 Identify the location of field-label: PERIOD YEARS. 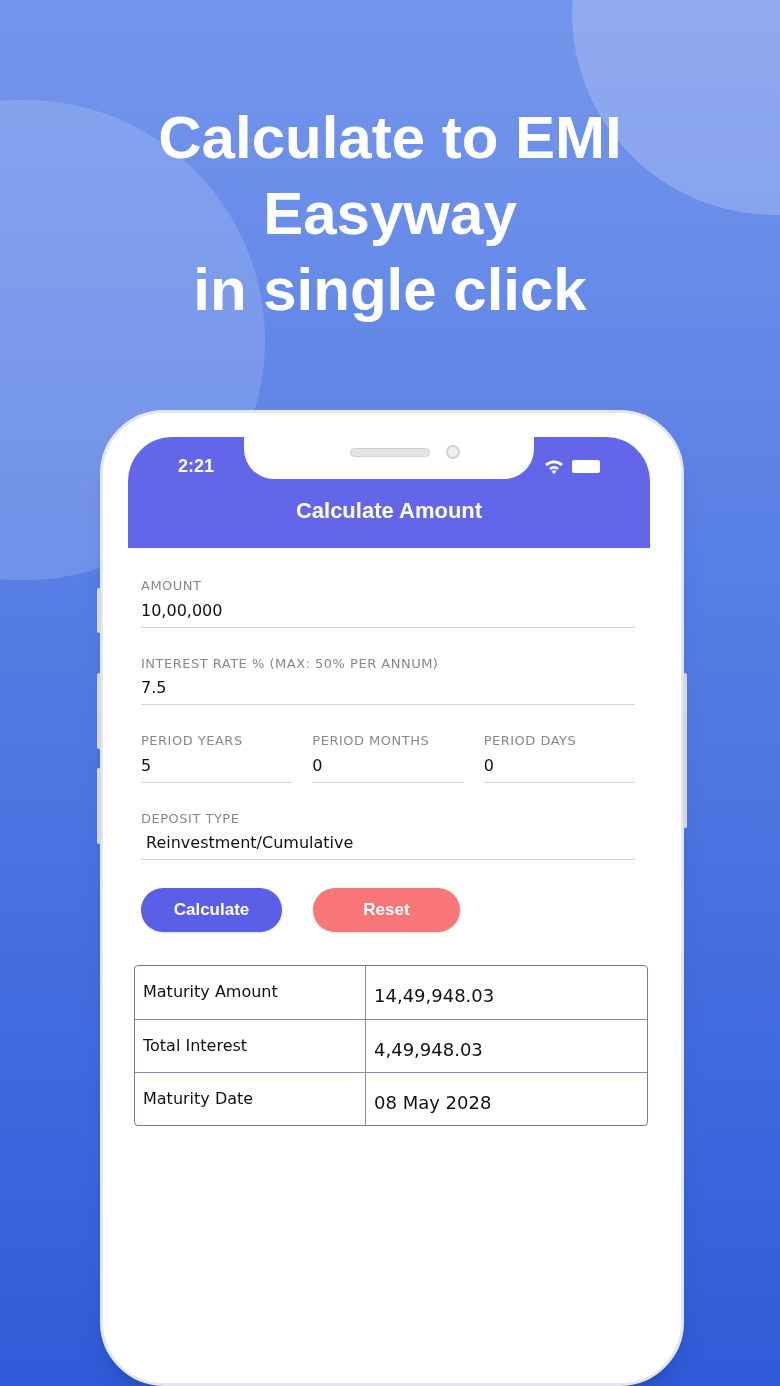
(192, 741).